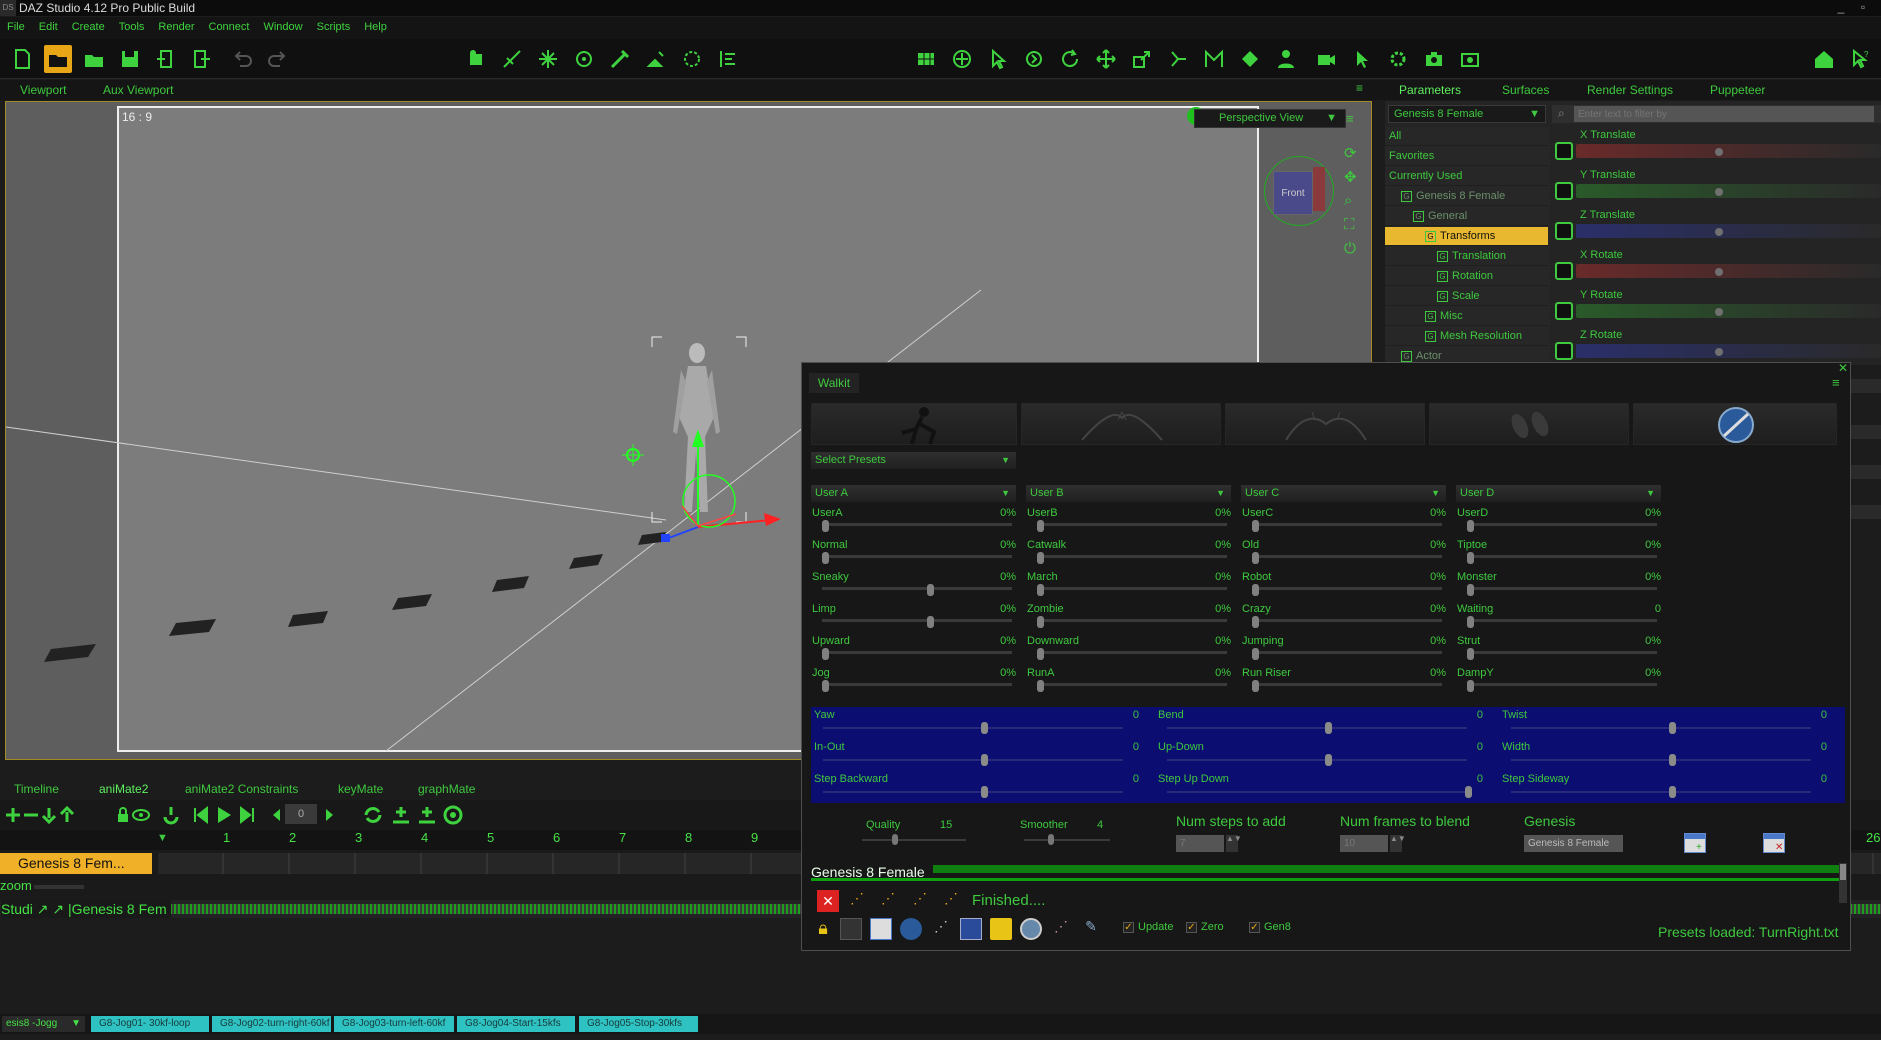 The image size is (1881, 1040). Describe the element at coordinates (1558, 493) in the screenshot. I see `user-preset-dropdown: User D ▼` at that location.